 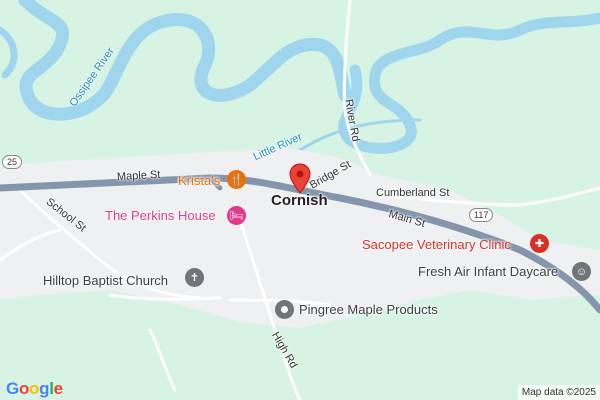 I want to click on hotel-icon: 🛏, so click(x=236, y=215).